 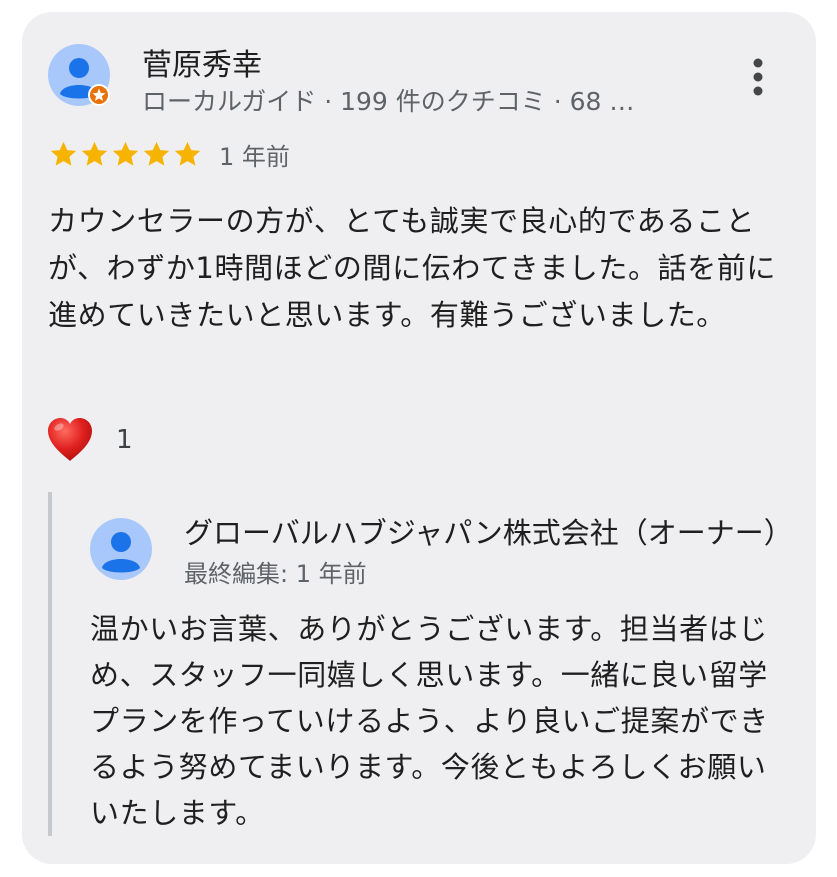 What do you see at coordinates (488, 531) in the screenshot?
I see `owner-name: グローバルハブジャパン株式会社（オーナー）` at bounding box center [488, 531].